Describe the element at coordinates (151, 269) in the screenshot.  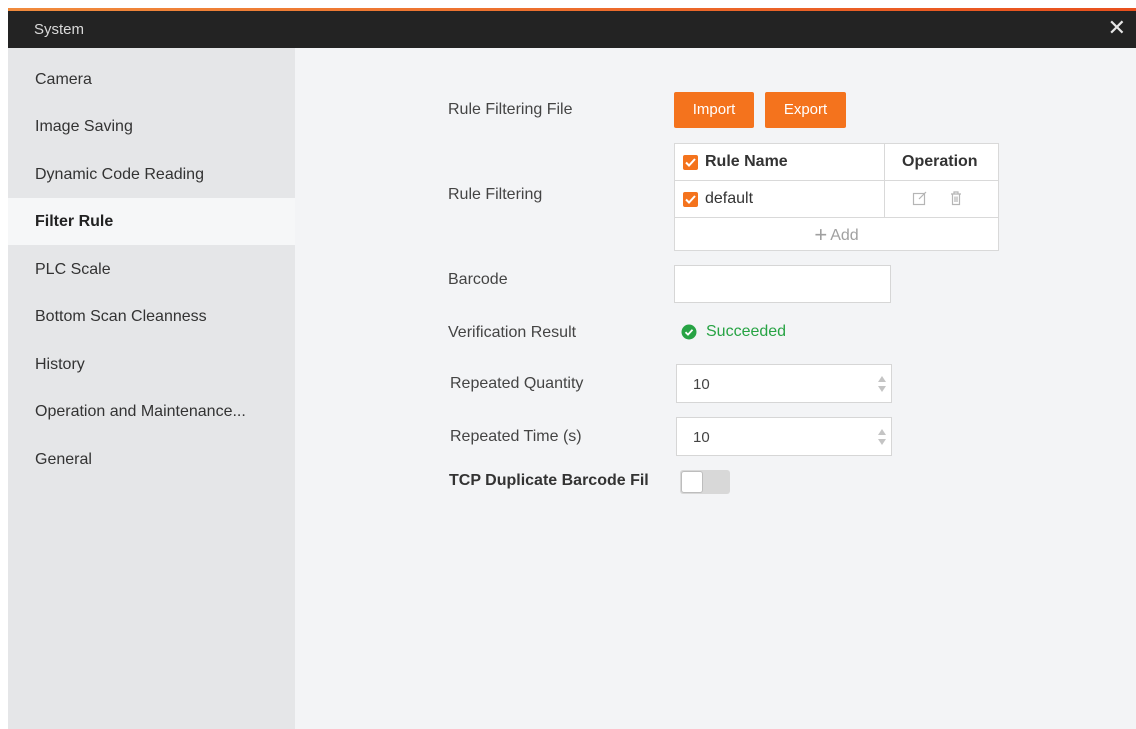
I see `sidebar-item-plc-scale: PLC Scale` at that location.